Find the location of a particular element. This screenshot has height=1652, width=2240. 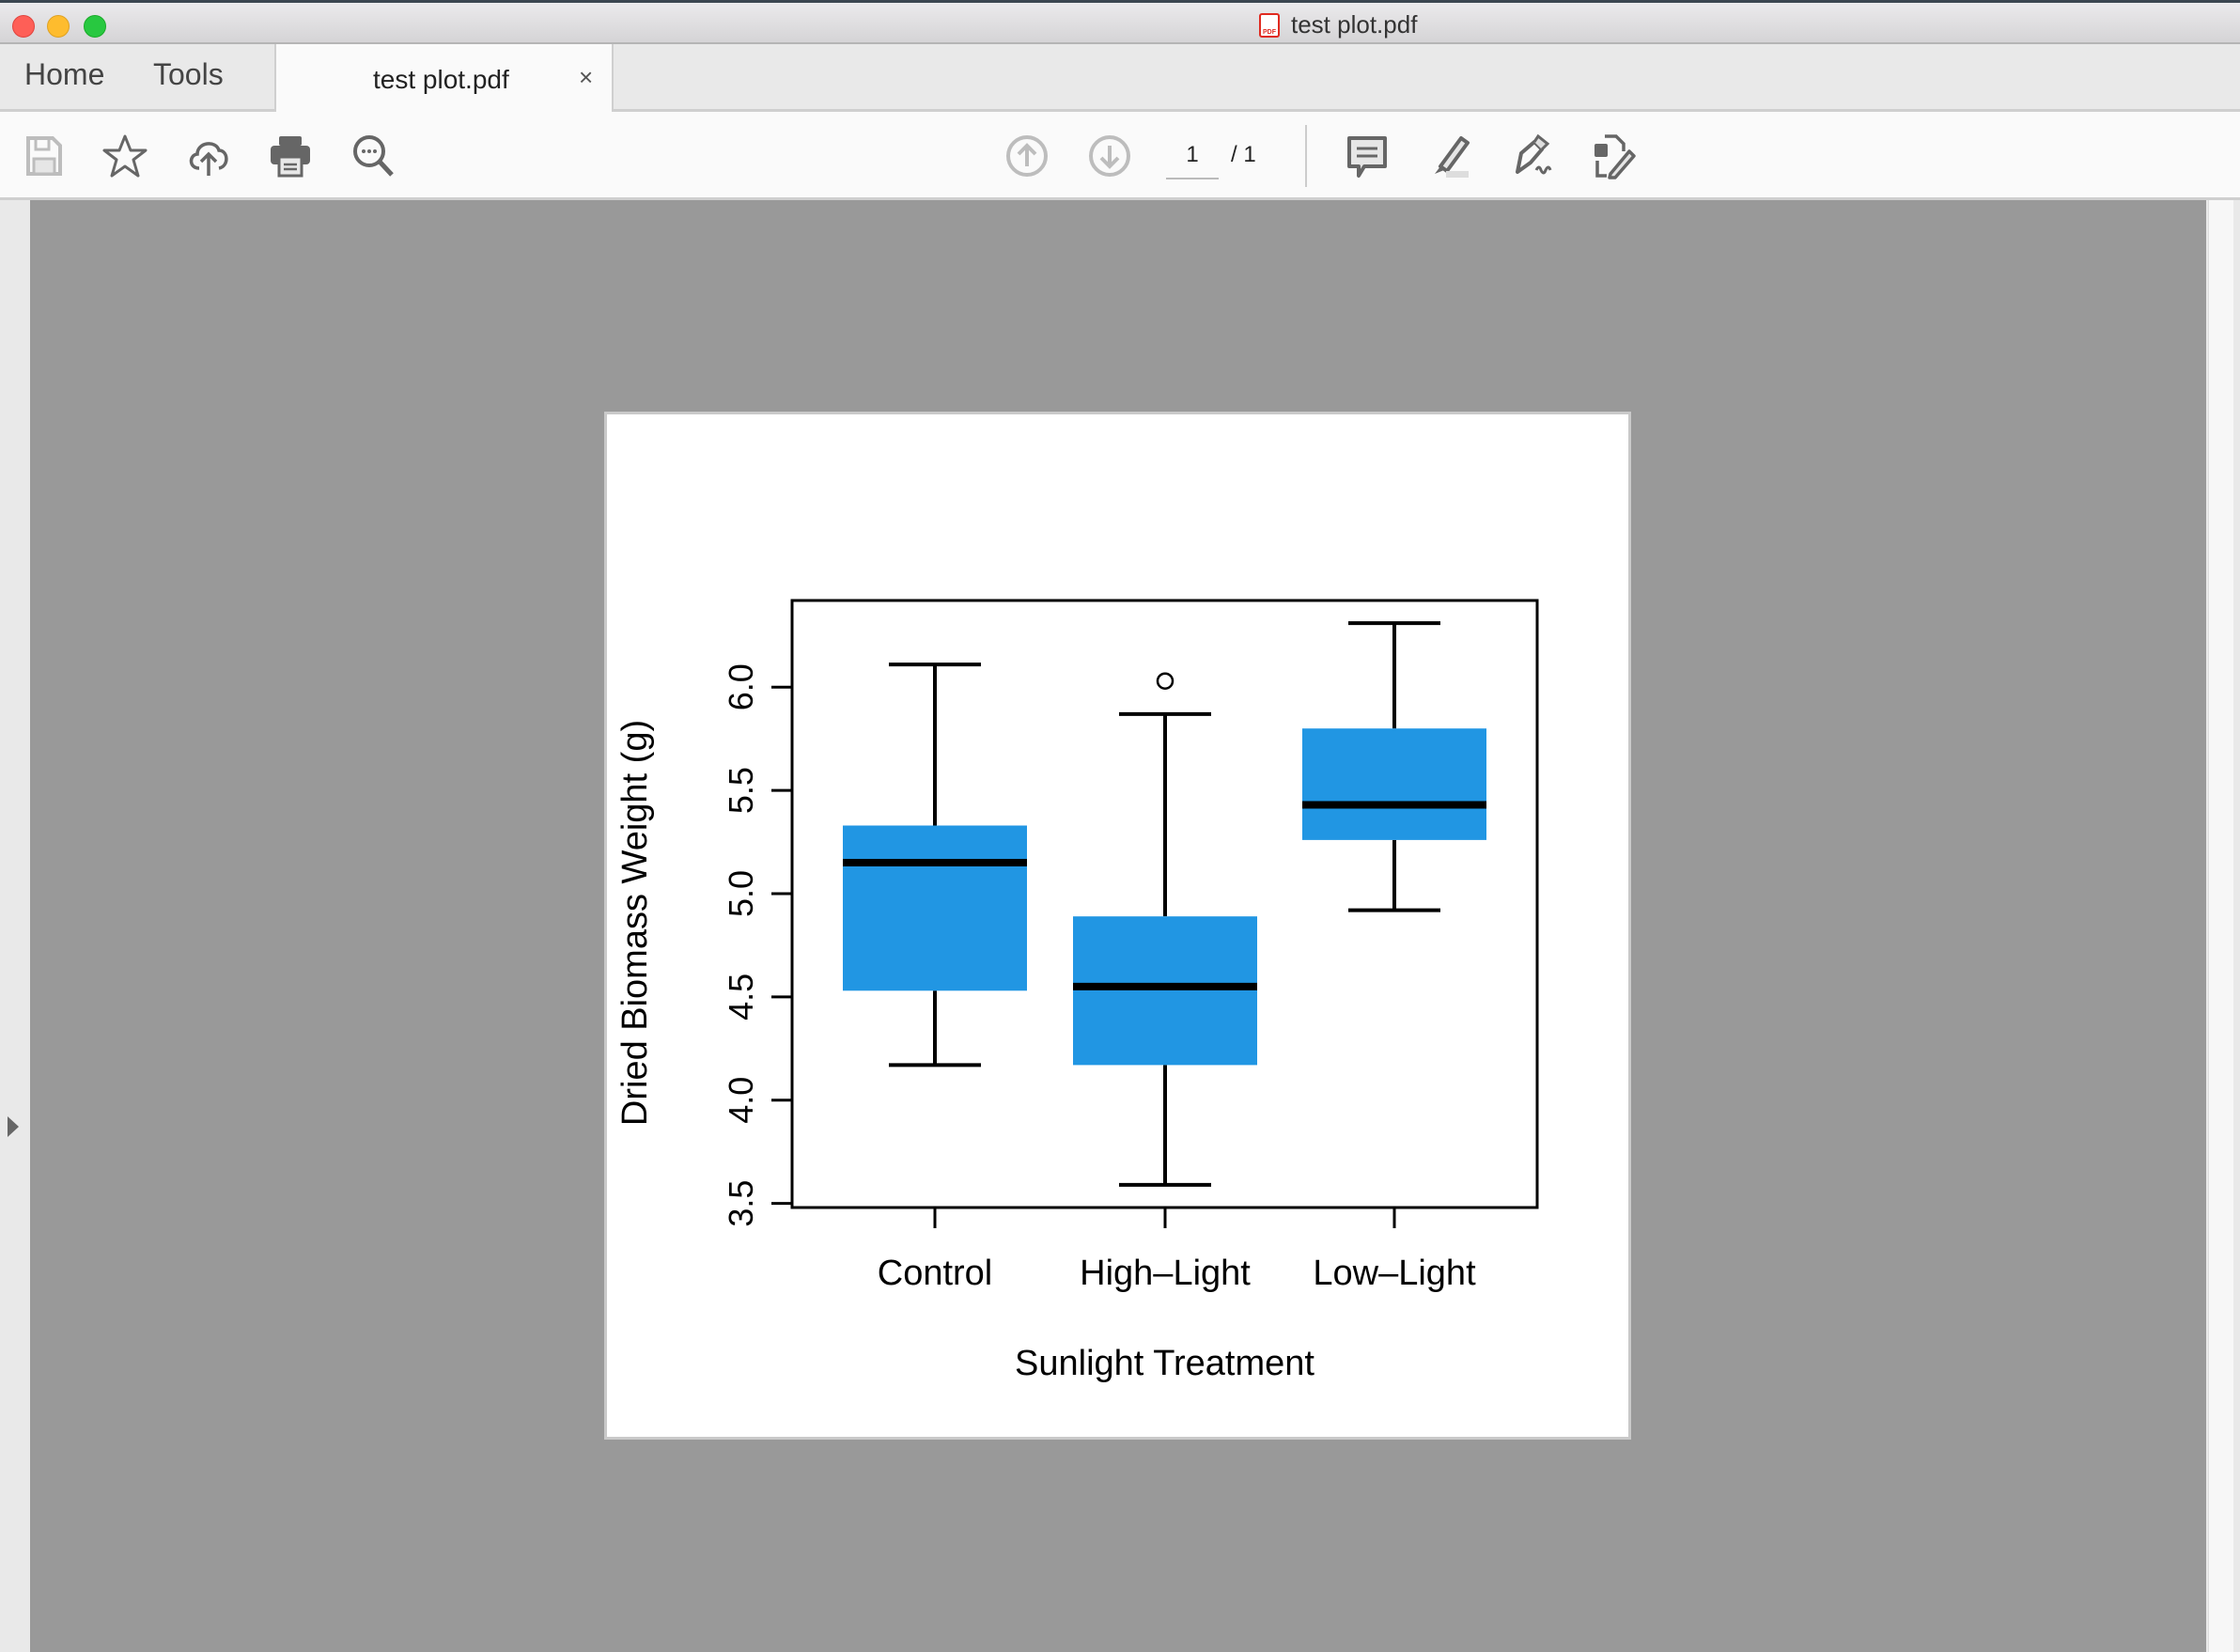

y-tick-label: 3.5 is located at coordinates (741, 1203).